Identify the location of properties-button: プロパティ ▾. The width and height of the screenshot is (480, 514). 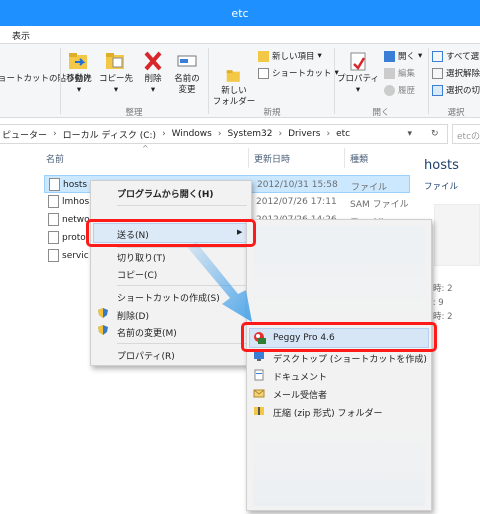
(358, 73).